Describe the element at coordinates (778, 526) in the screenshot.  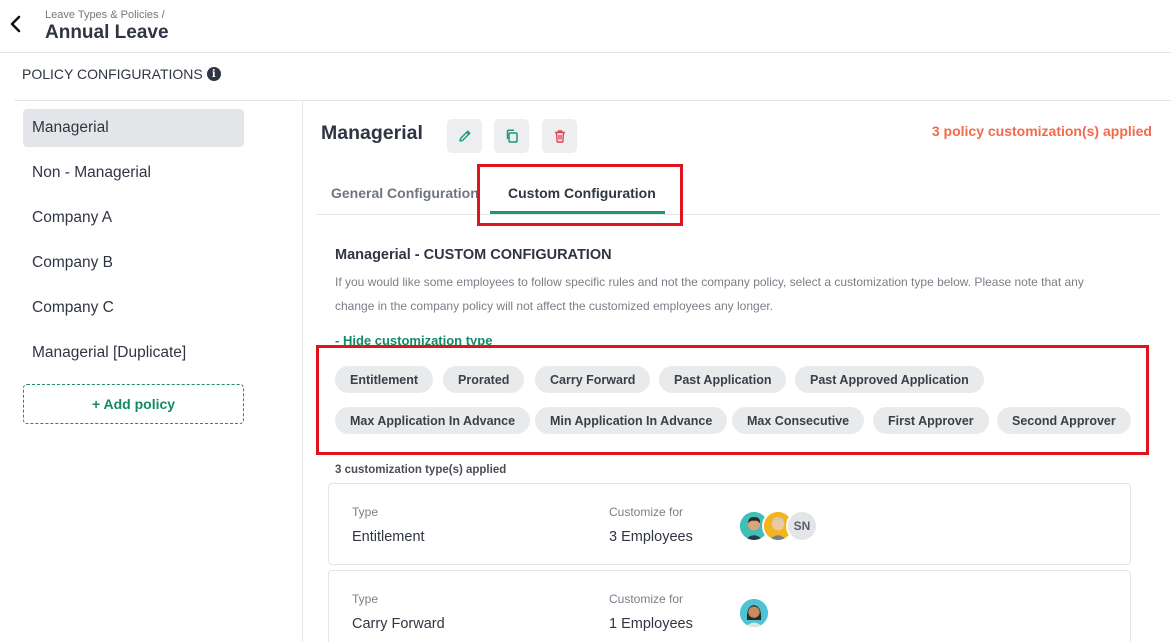
I see `avatar-group: SN` at that location.